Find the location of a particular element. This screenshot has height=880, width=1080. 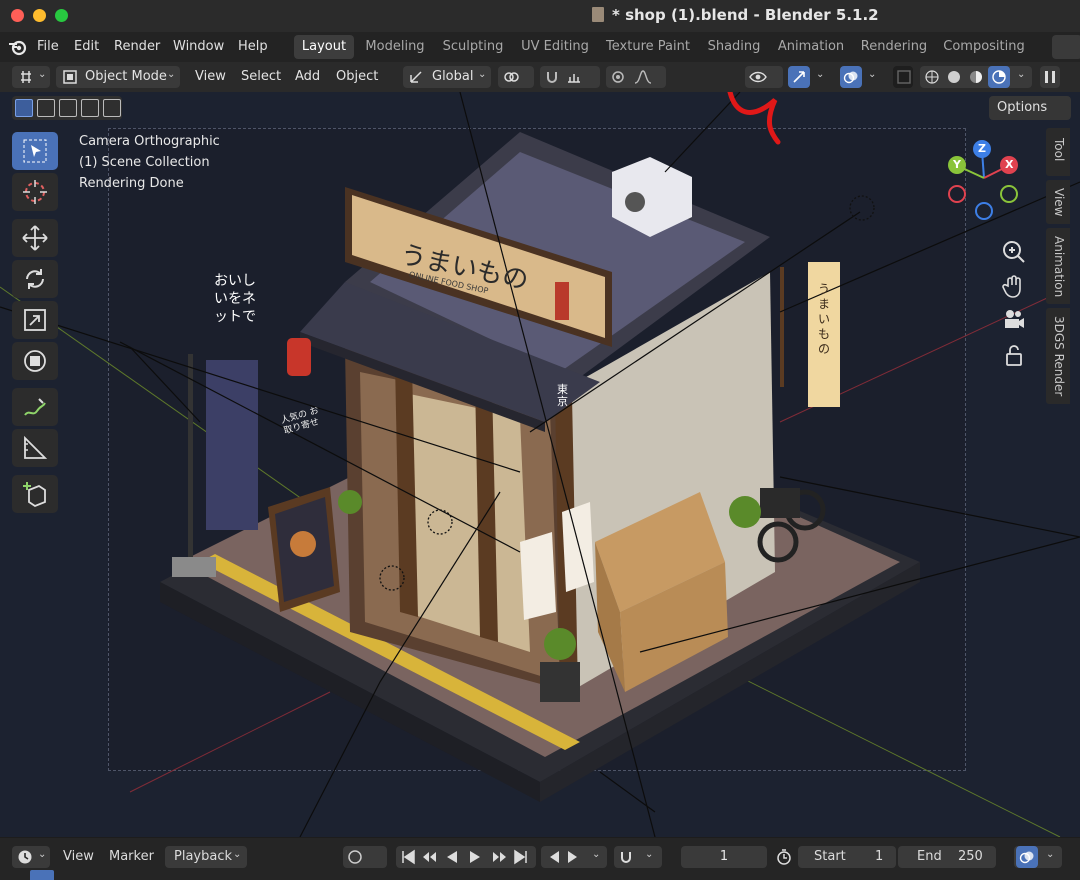

move-arrows-icon is located at coordinates (35, 238).